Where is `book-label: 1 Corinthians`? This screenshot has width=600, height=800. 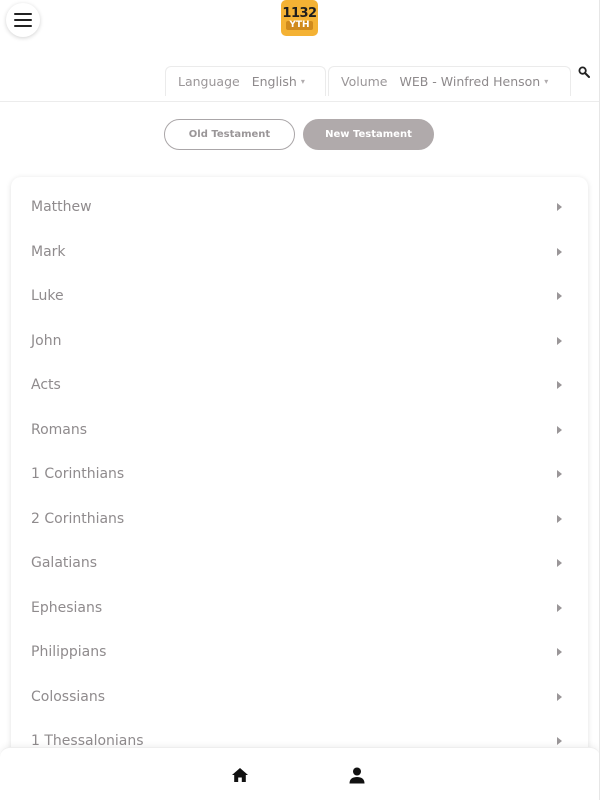 book-label: 1 Corinthians is located at coordinates (78, 474).